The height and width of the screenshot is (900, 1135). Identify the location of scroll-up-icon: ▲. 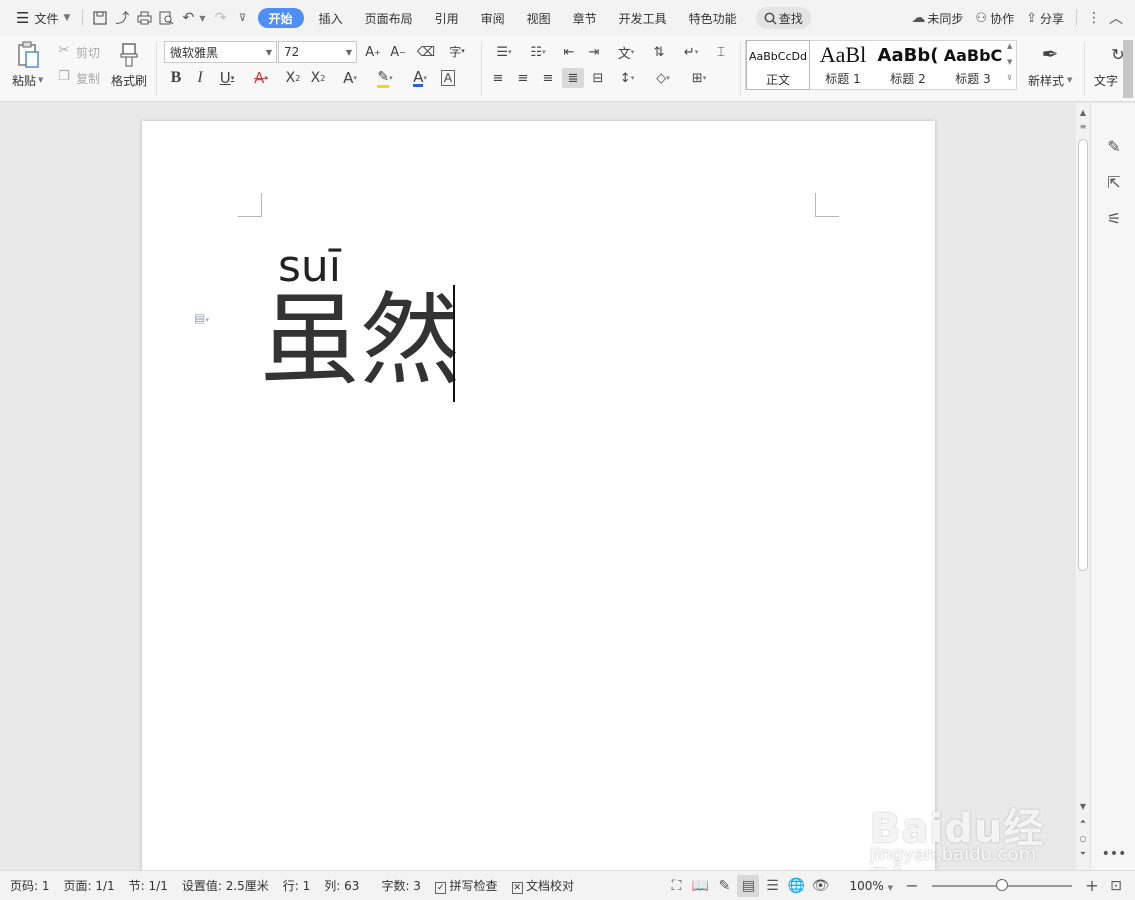
(1083, 112).